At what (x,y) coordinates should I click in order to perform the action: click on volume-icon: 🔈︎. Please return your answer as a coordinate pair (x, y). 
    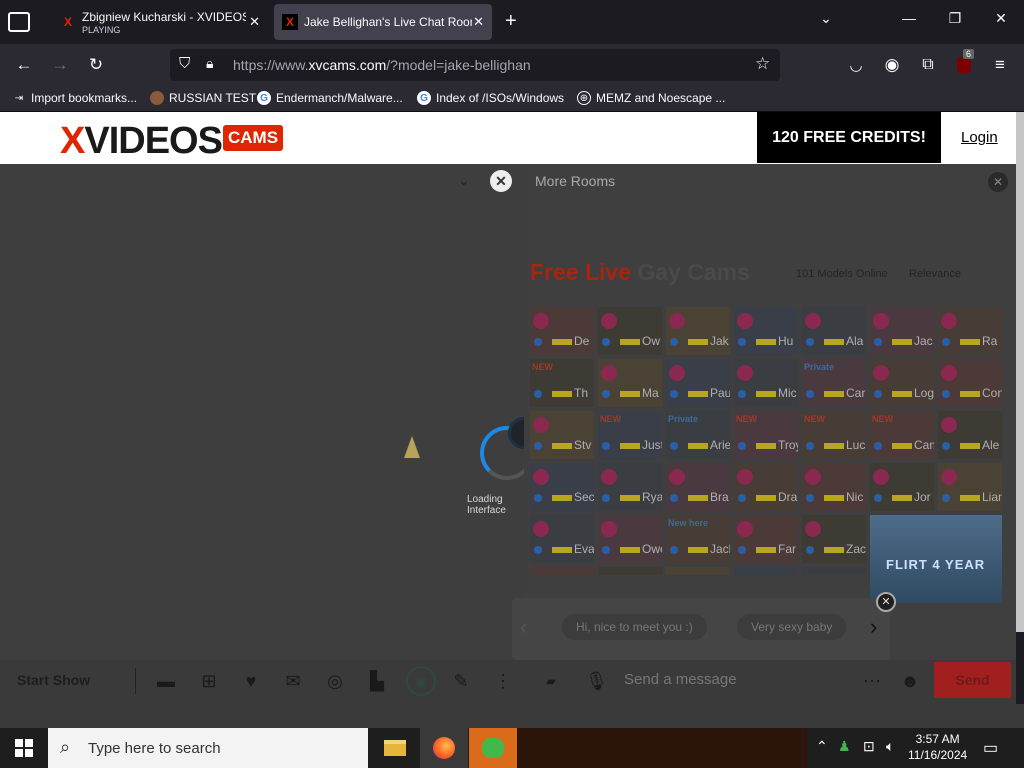
    Looking at the image, I should click on (890, 746).